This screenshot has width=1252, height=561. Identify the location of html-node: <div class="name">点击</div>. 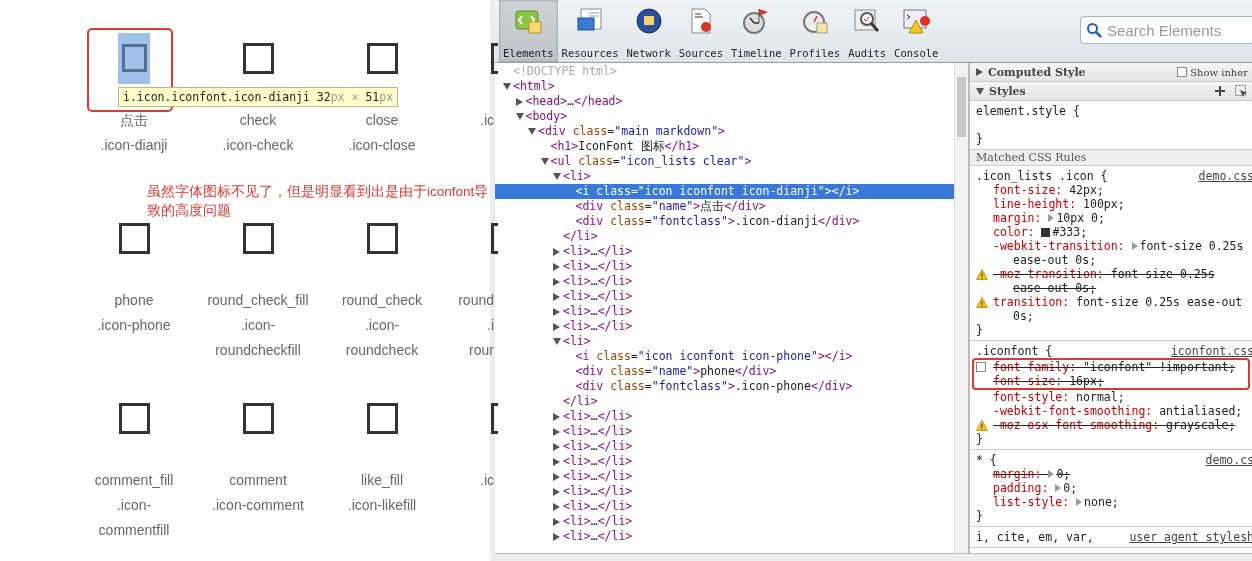
(670, 206).